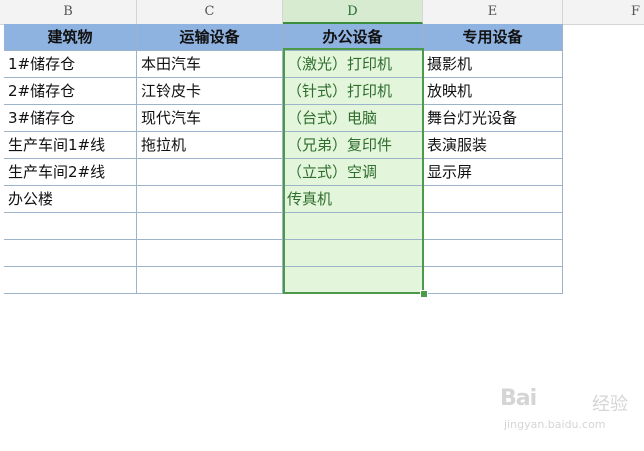 Image resolution: width=644 pixels, height=451 pixels. What do you see at coordinates (493, 64) in the screenshot?
I see `table-cell: 摄影机` at bounding box center [493, 64].